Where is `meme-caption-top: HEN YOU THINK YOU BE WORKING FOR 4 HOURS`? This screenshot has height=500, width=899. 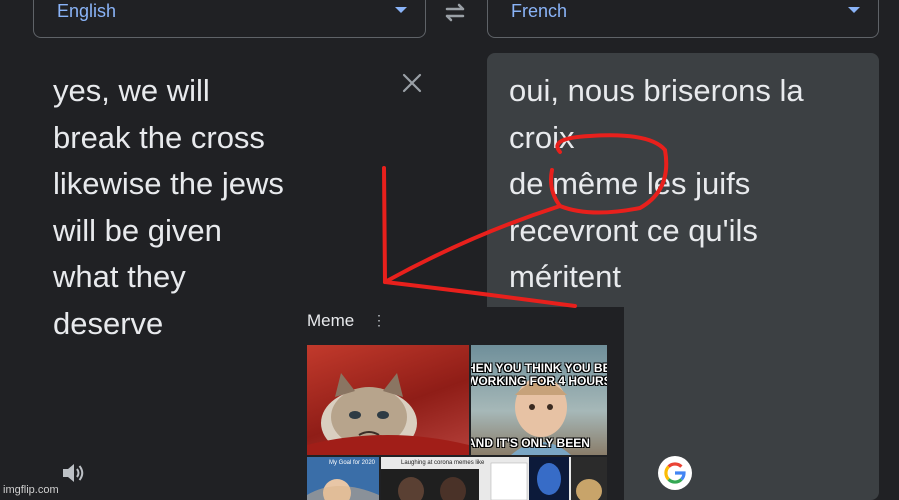
meme-caption-top: HEN YOU THINK YOU BE WORKING FOR 4 HOURS is located at coordinates (539, 374).